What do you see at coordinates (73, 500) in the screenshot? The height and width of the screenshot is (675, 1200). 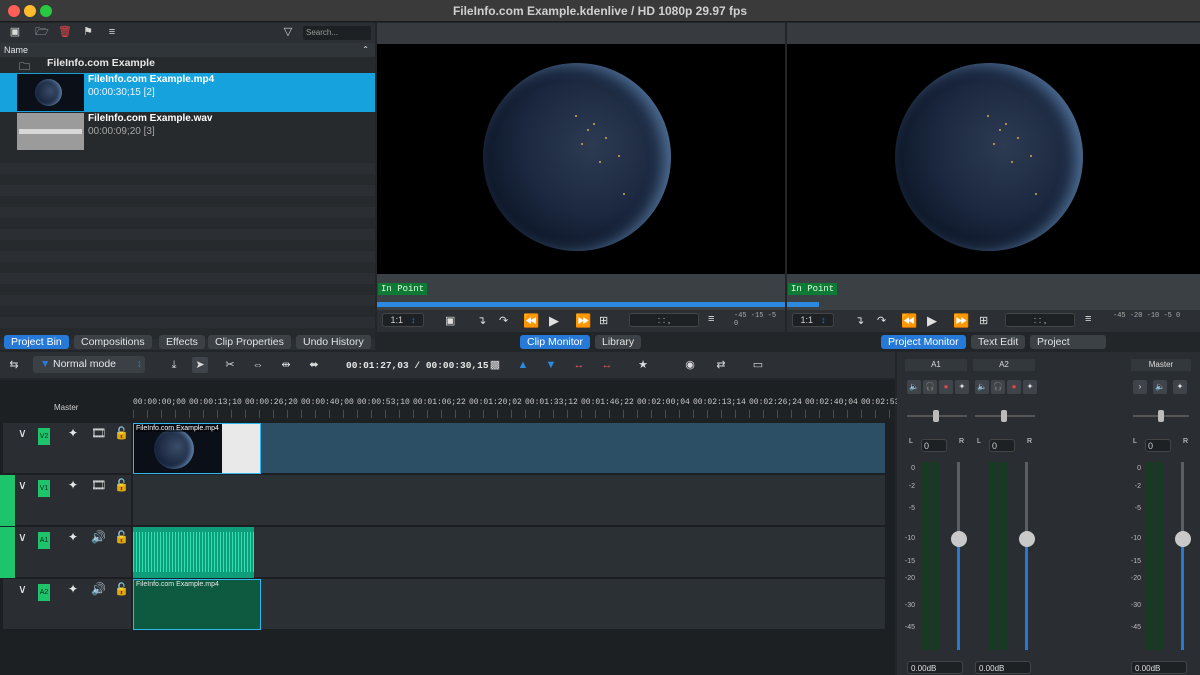 I see `track-header-v1: ∨ V1 ✦ 🎞 🔓` at bounding box center [73, 500].